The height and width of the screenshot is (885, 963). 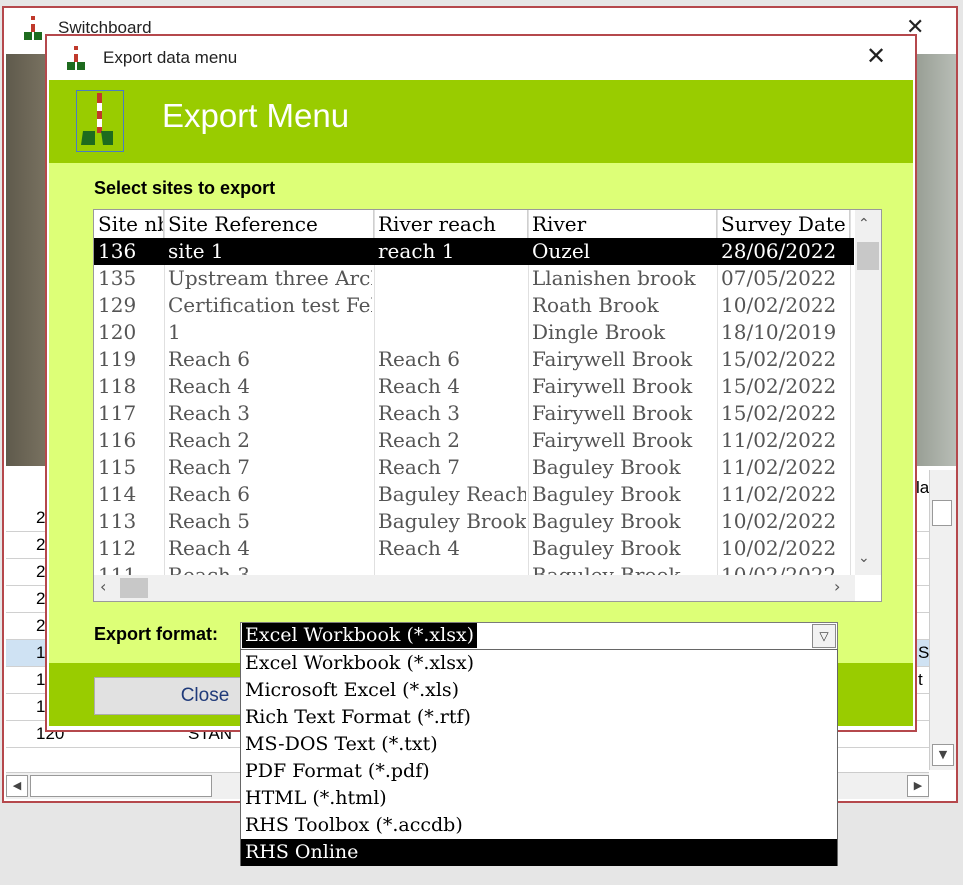 I want to click on column-header: Site Reference, so click(x=269, y=224).